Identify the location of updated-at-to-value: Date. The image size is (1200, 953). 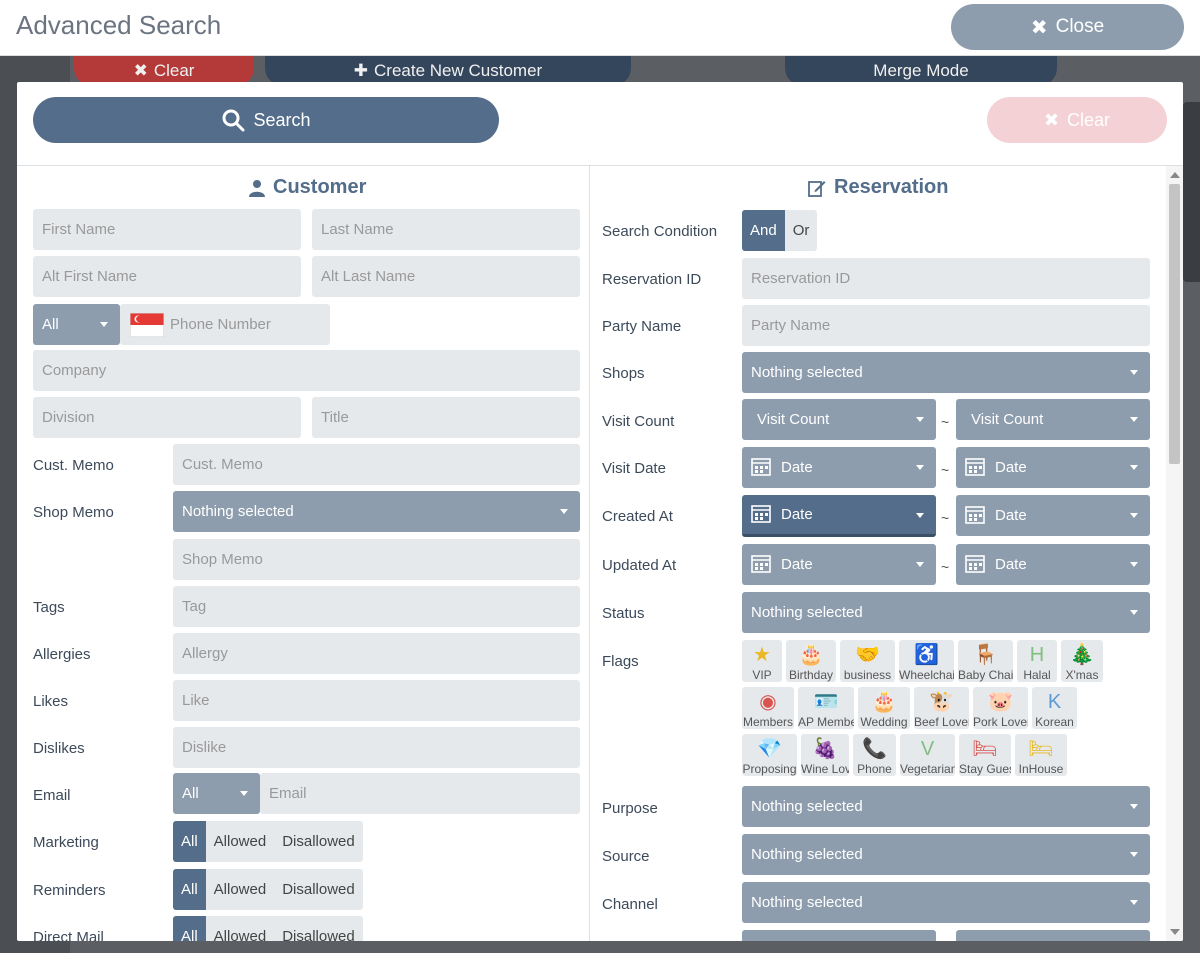
(1011, 564).